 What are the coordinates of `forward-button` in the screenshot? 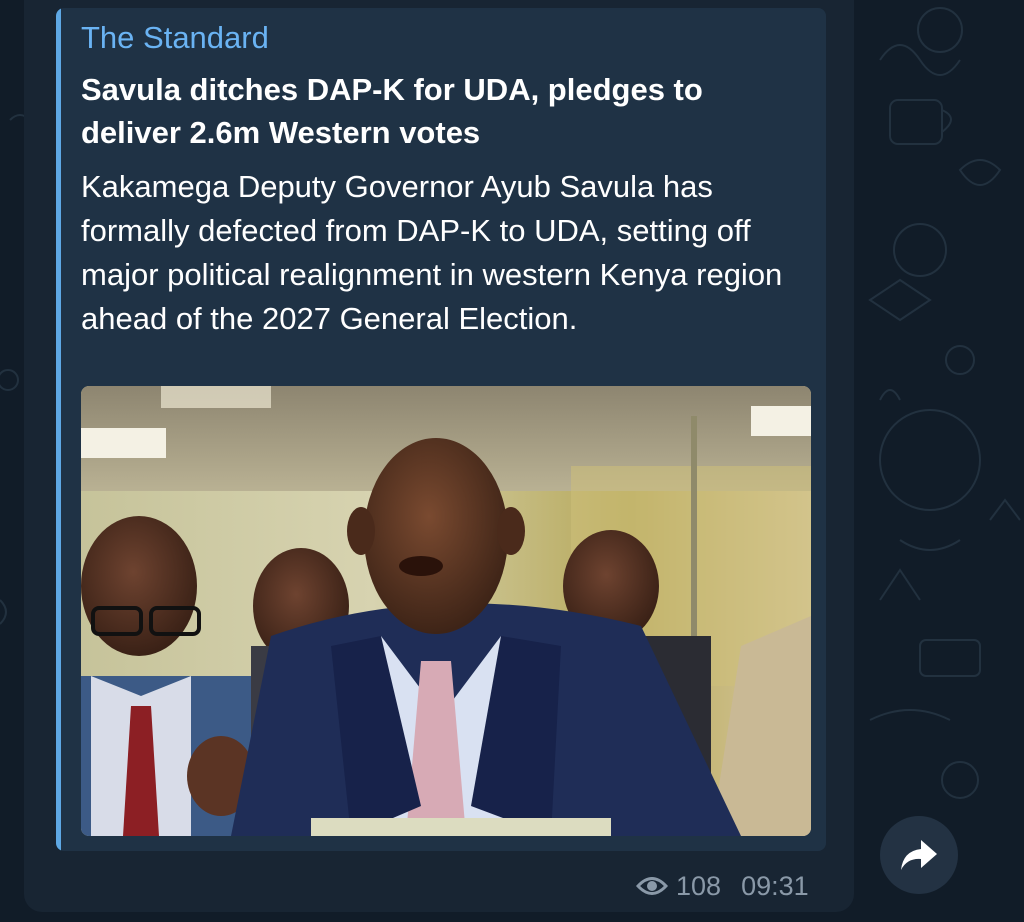 It's located at (919, 855).